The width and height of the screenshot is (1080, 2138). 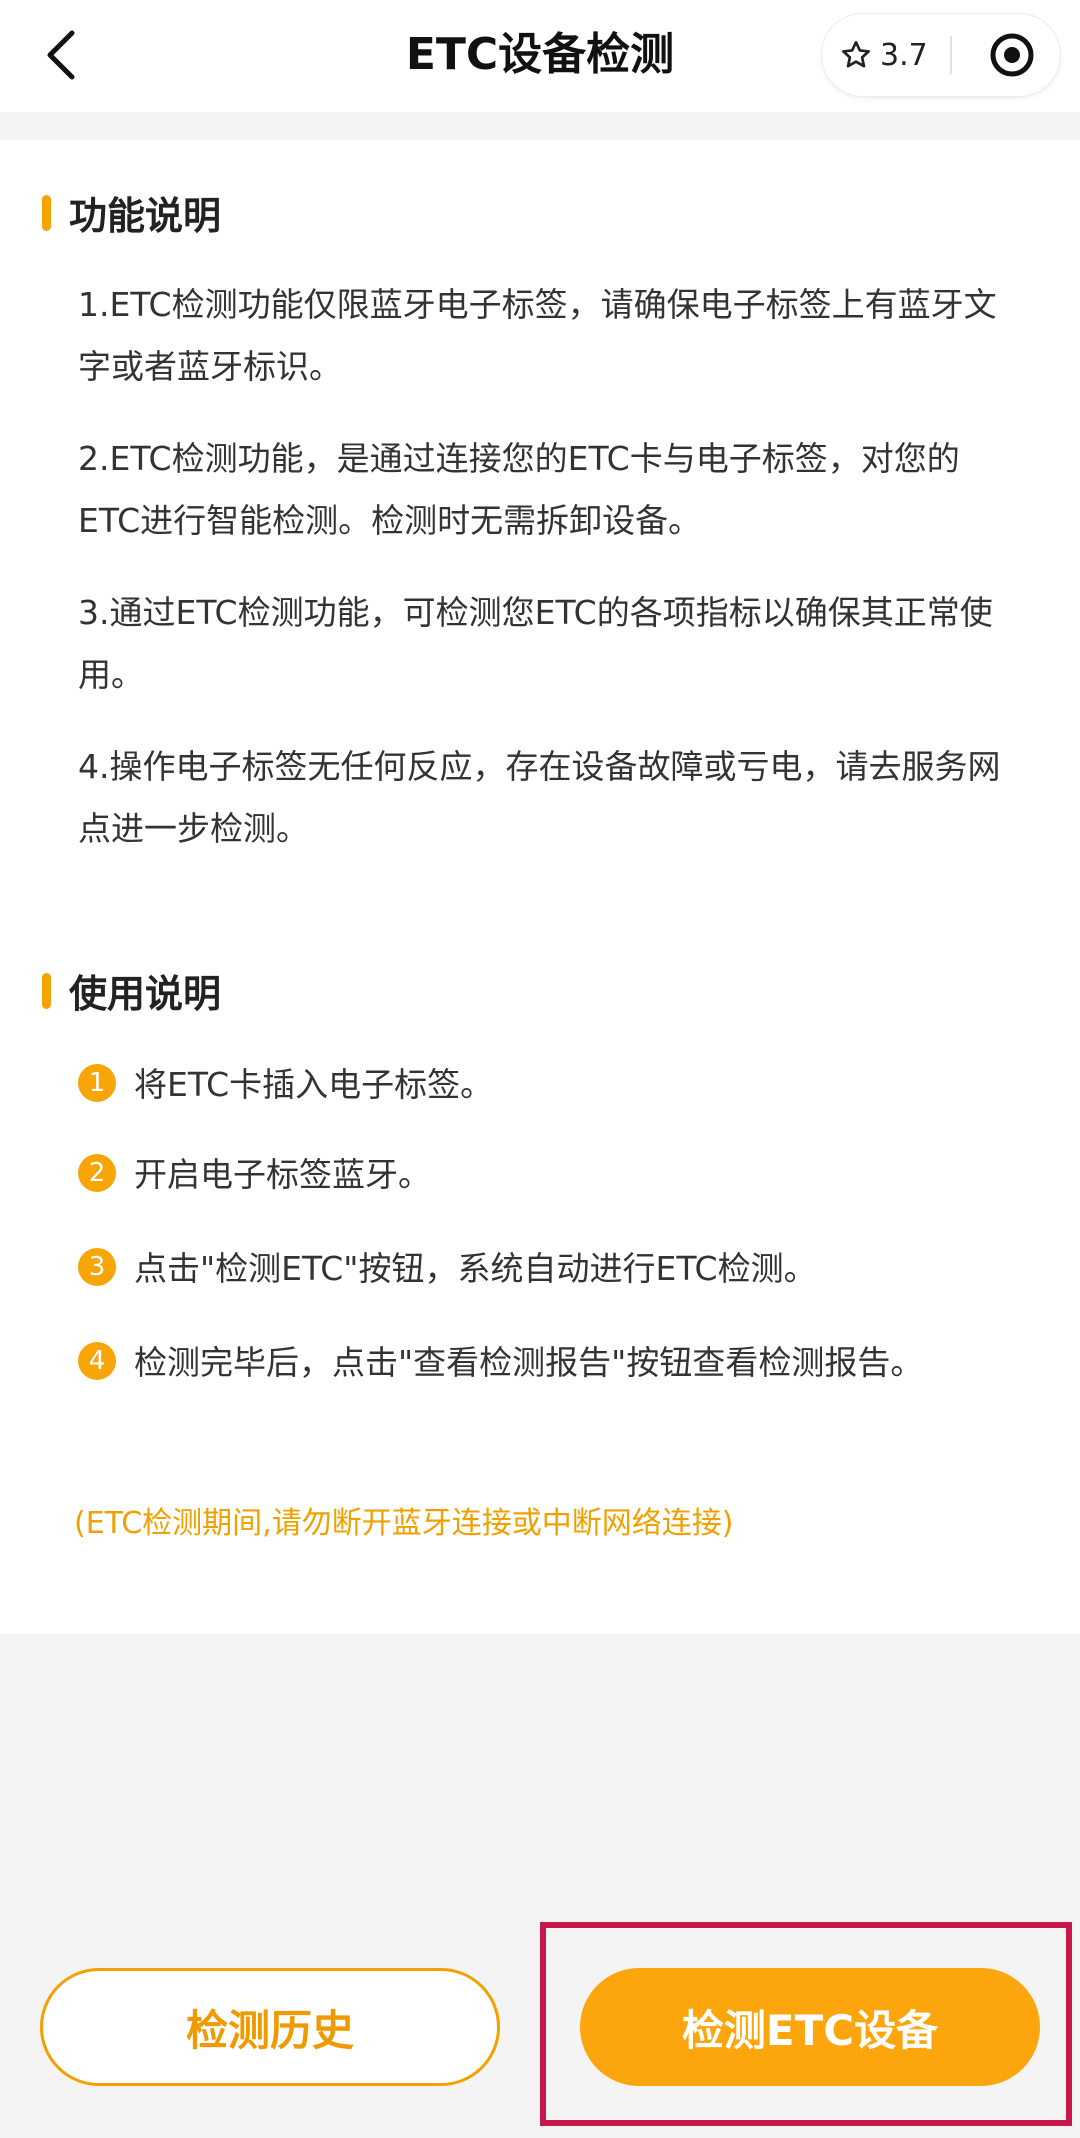 I want to click on section-title-text: 使用说明, so click(x=145, y=994).